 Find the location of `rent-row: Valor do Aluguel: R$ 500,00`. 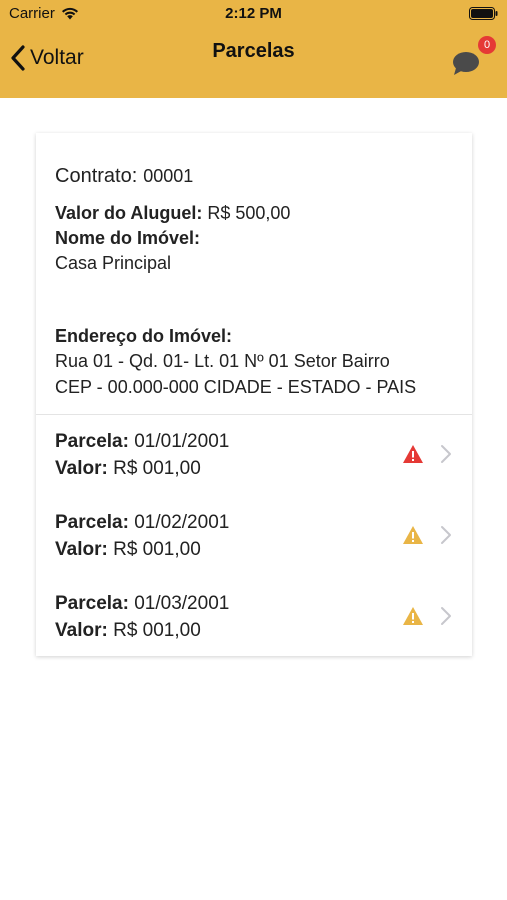

rent-row: Valor do Aluguel: R$ 500,00 is located at coordinates (172, 213).